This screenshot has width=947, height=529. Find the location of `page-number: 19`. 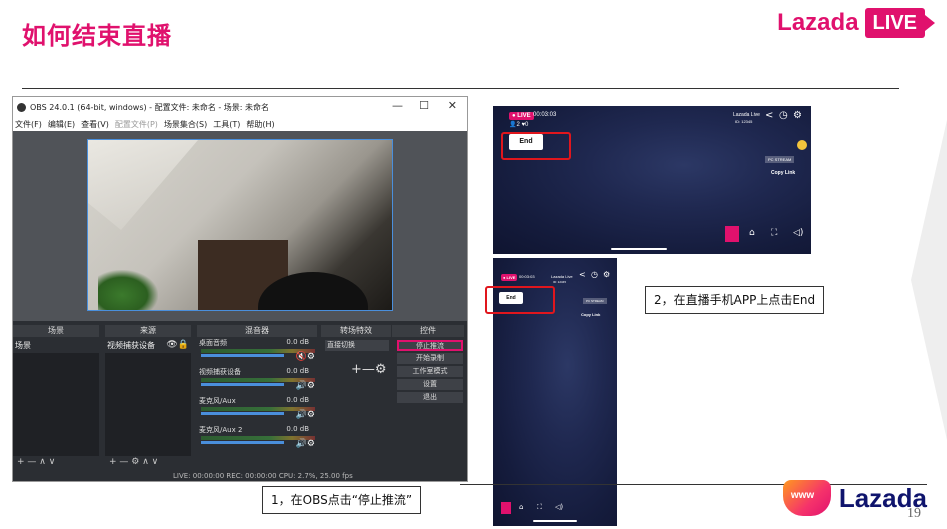

page-number: 19 is located at coordinates (914, 513).